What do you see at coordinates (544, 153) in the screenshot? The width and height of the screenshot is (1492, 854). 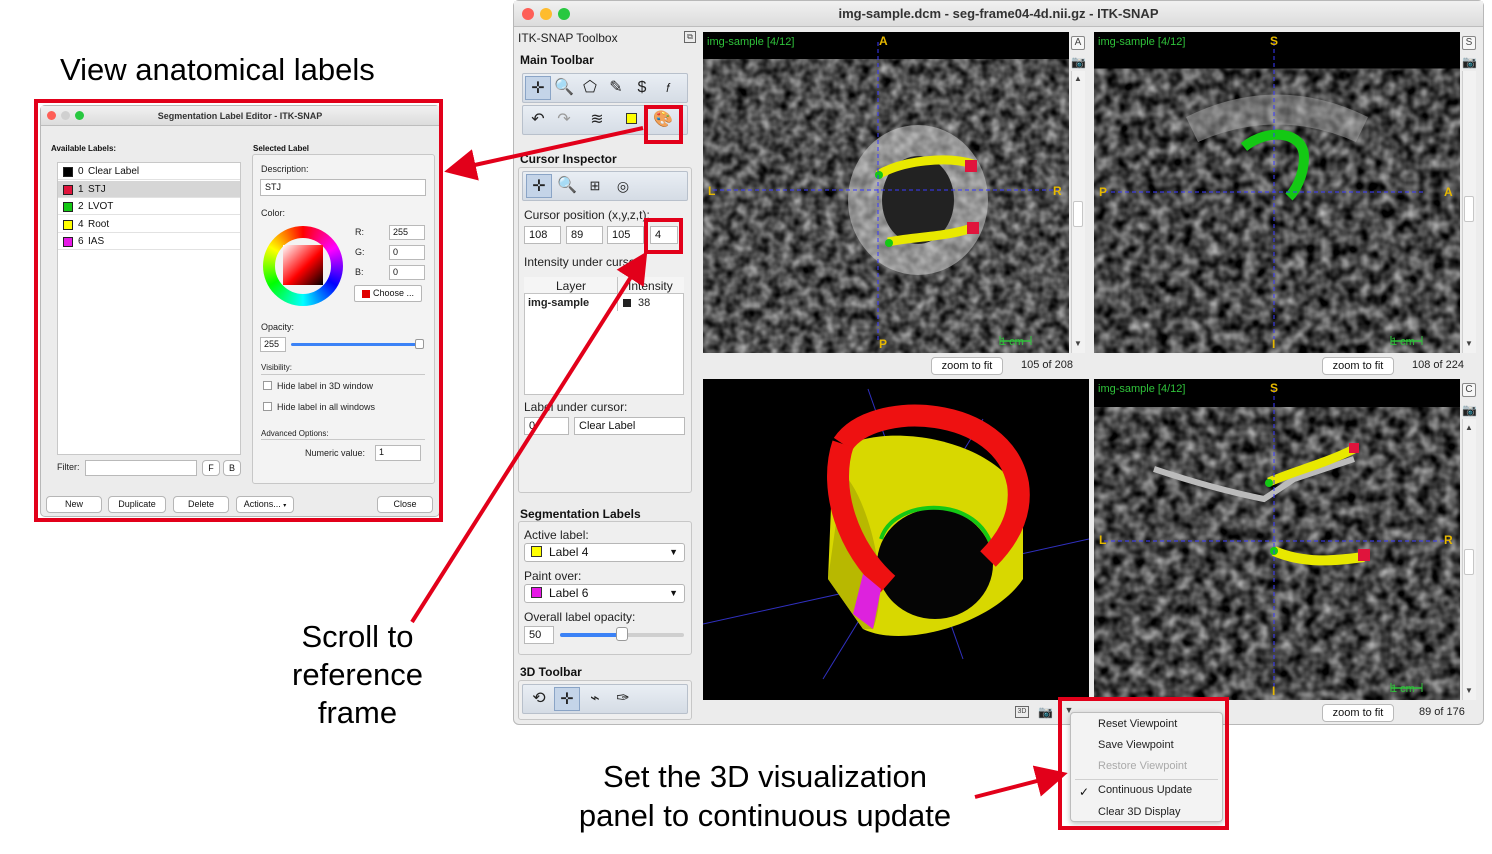 I see `arrow-to-label-editor` at bounding box center [544, 153].